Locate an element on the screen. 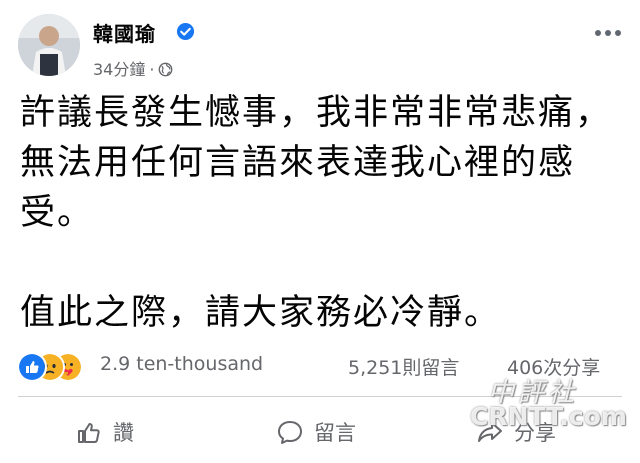 This screenshot has height=463, width=640. engagement-stats: 2.9 ten-thousand 5,251則留言 406次分享 is located at coordinates (320, 366).